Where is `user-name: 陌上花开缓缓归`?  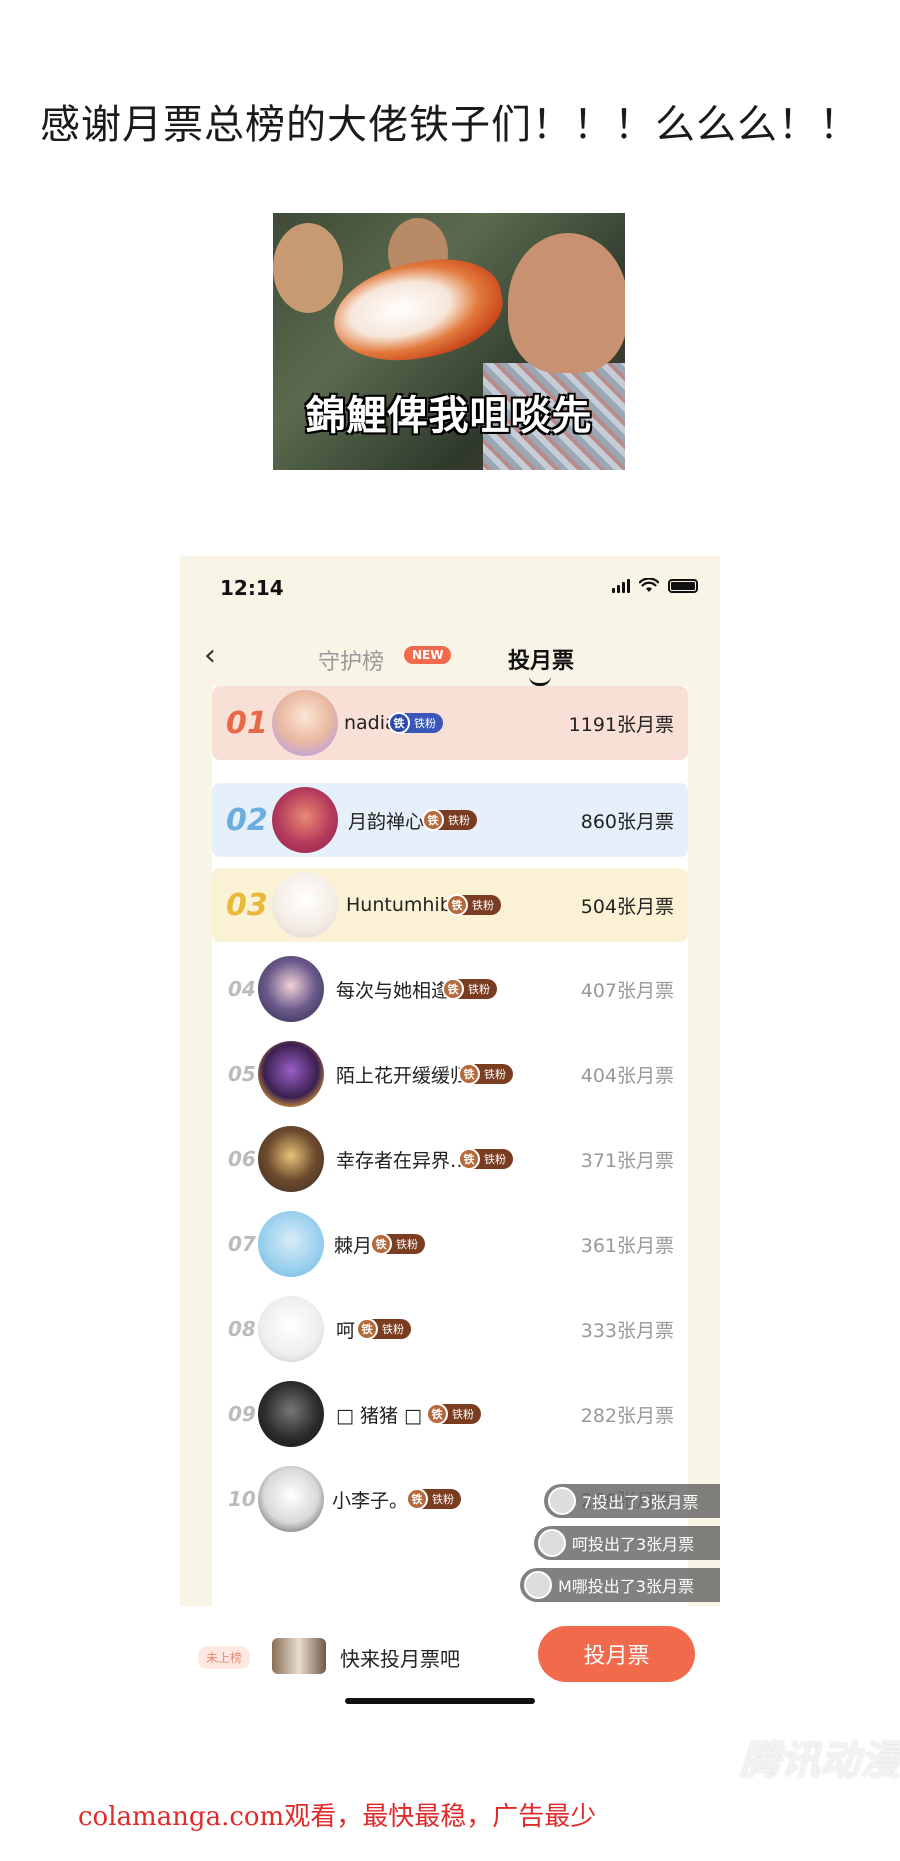
user-name: 陌上花开缓缓归 is located at coordinates (403, 1075).